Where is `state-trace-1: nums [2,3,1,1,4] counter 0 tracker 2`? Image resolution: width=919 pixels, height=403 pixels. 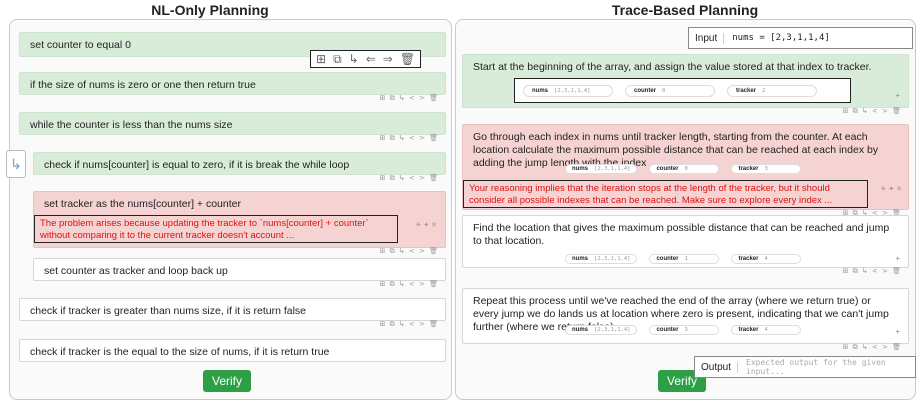 state-trace-1: nums [2,3,1,1,4] counter 0 tracker 2 is located at coordinates (682, 90).